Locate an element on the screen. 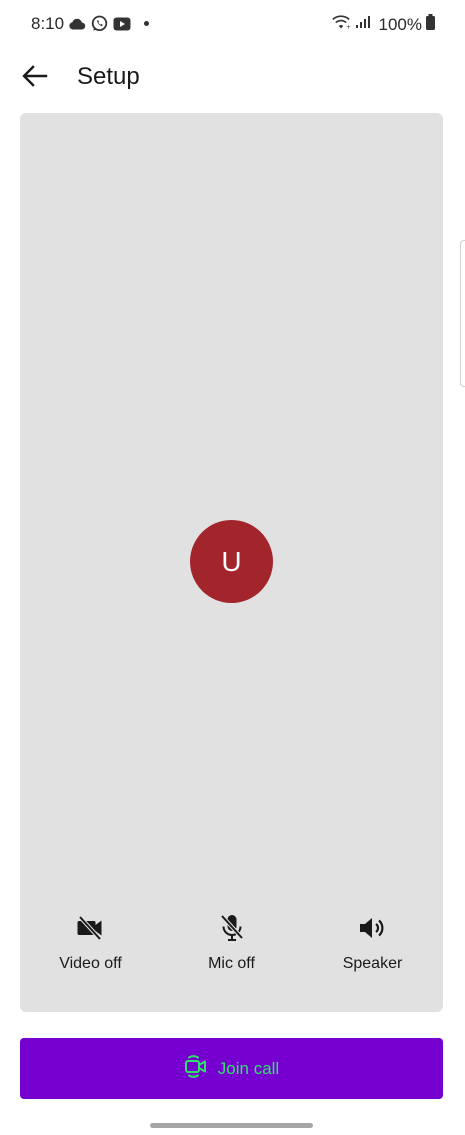 Image resolution: width=465 pixels, height=1135 pixels. signal-icon is located at coordinates (363, 24).